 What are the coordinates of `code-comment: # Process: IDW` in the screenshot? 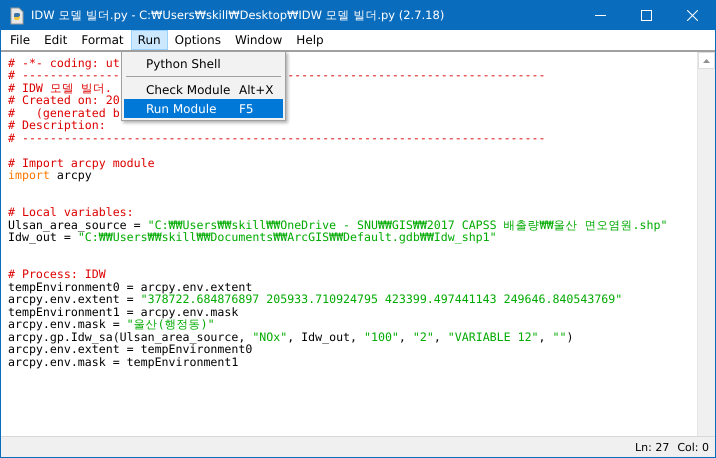 It's located at (57, 274).